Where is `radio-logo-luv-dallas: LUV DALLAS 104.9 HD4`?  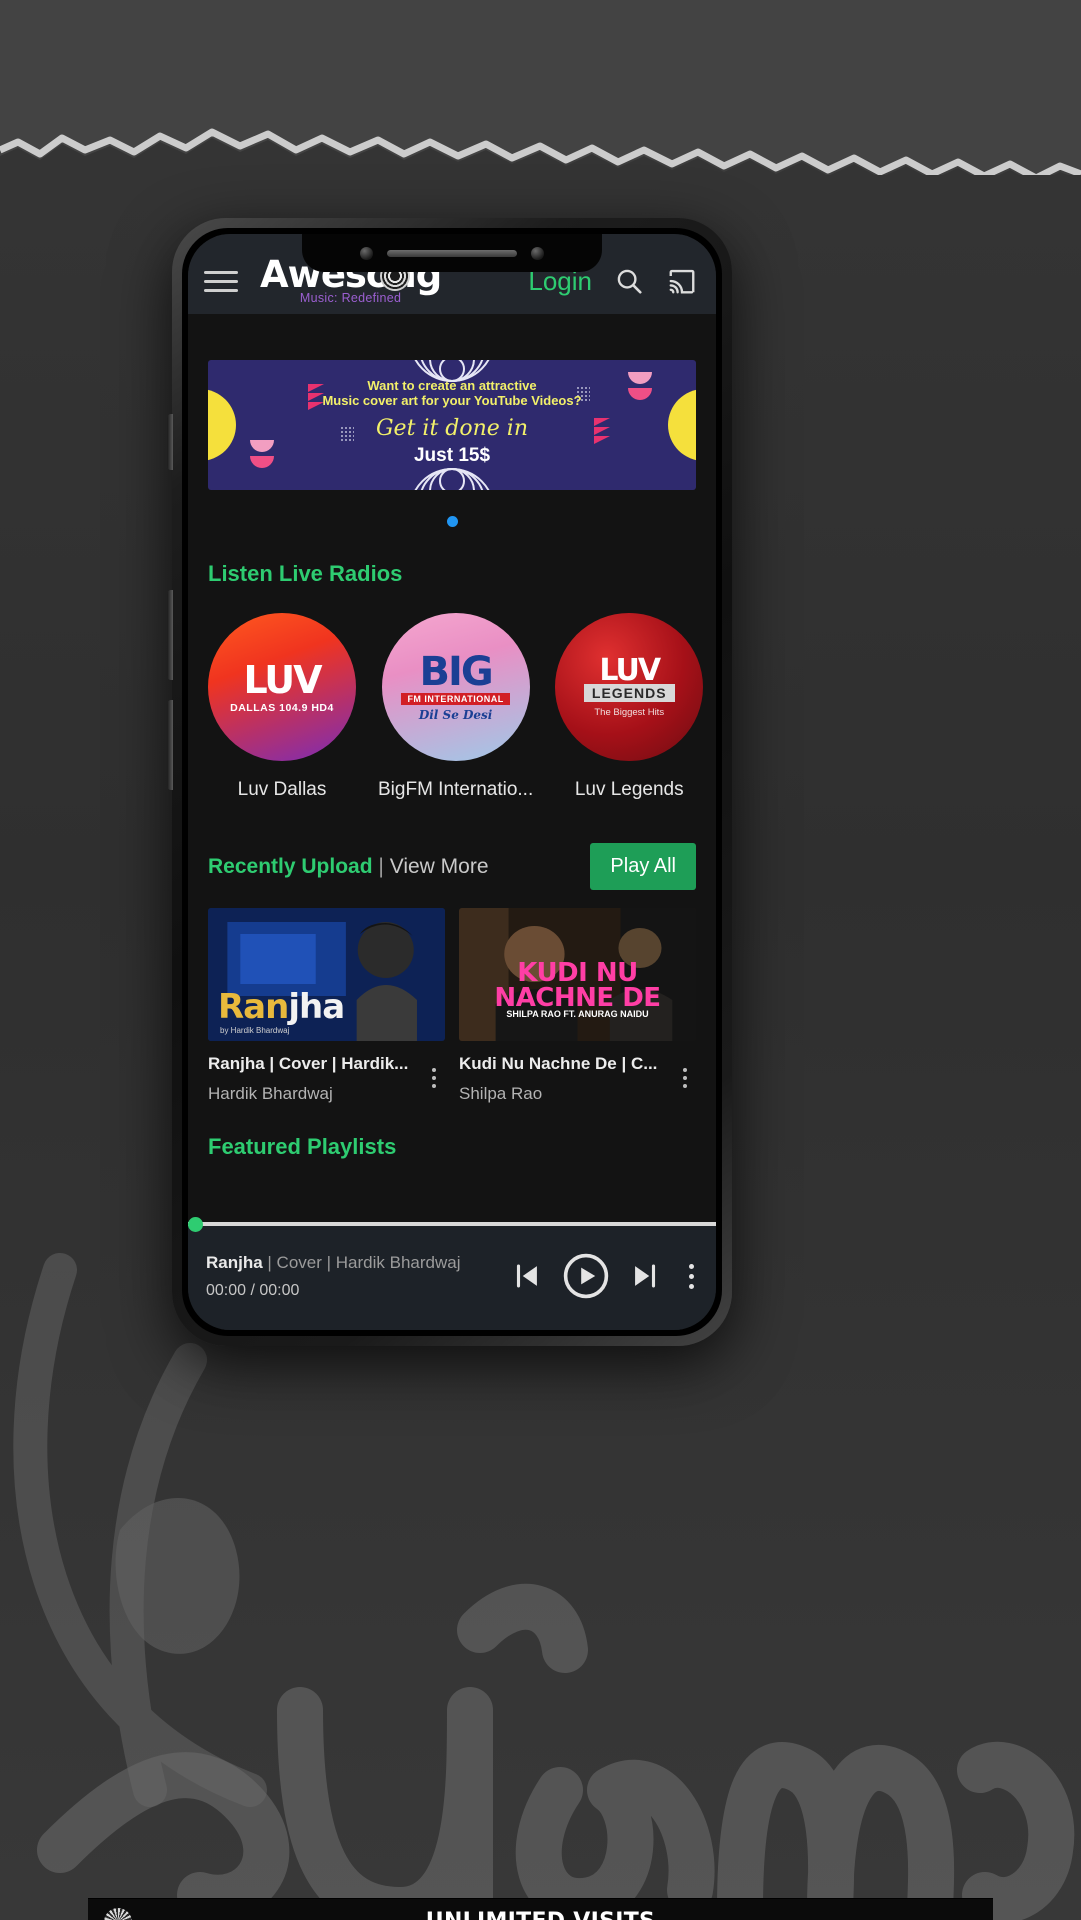
radio-logo-luv-dallas: LUV DALLAS 104.9 HD4 is located at coordinates (282, 687).